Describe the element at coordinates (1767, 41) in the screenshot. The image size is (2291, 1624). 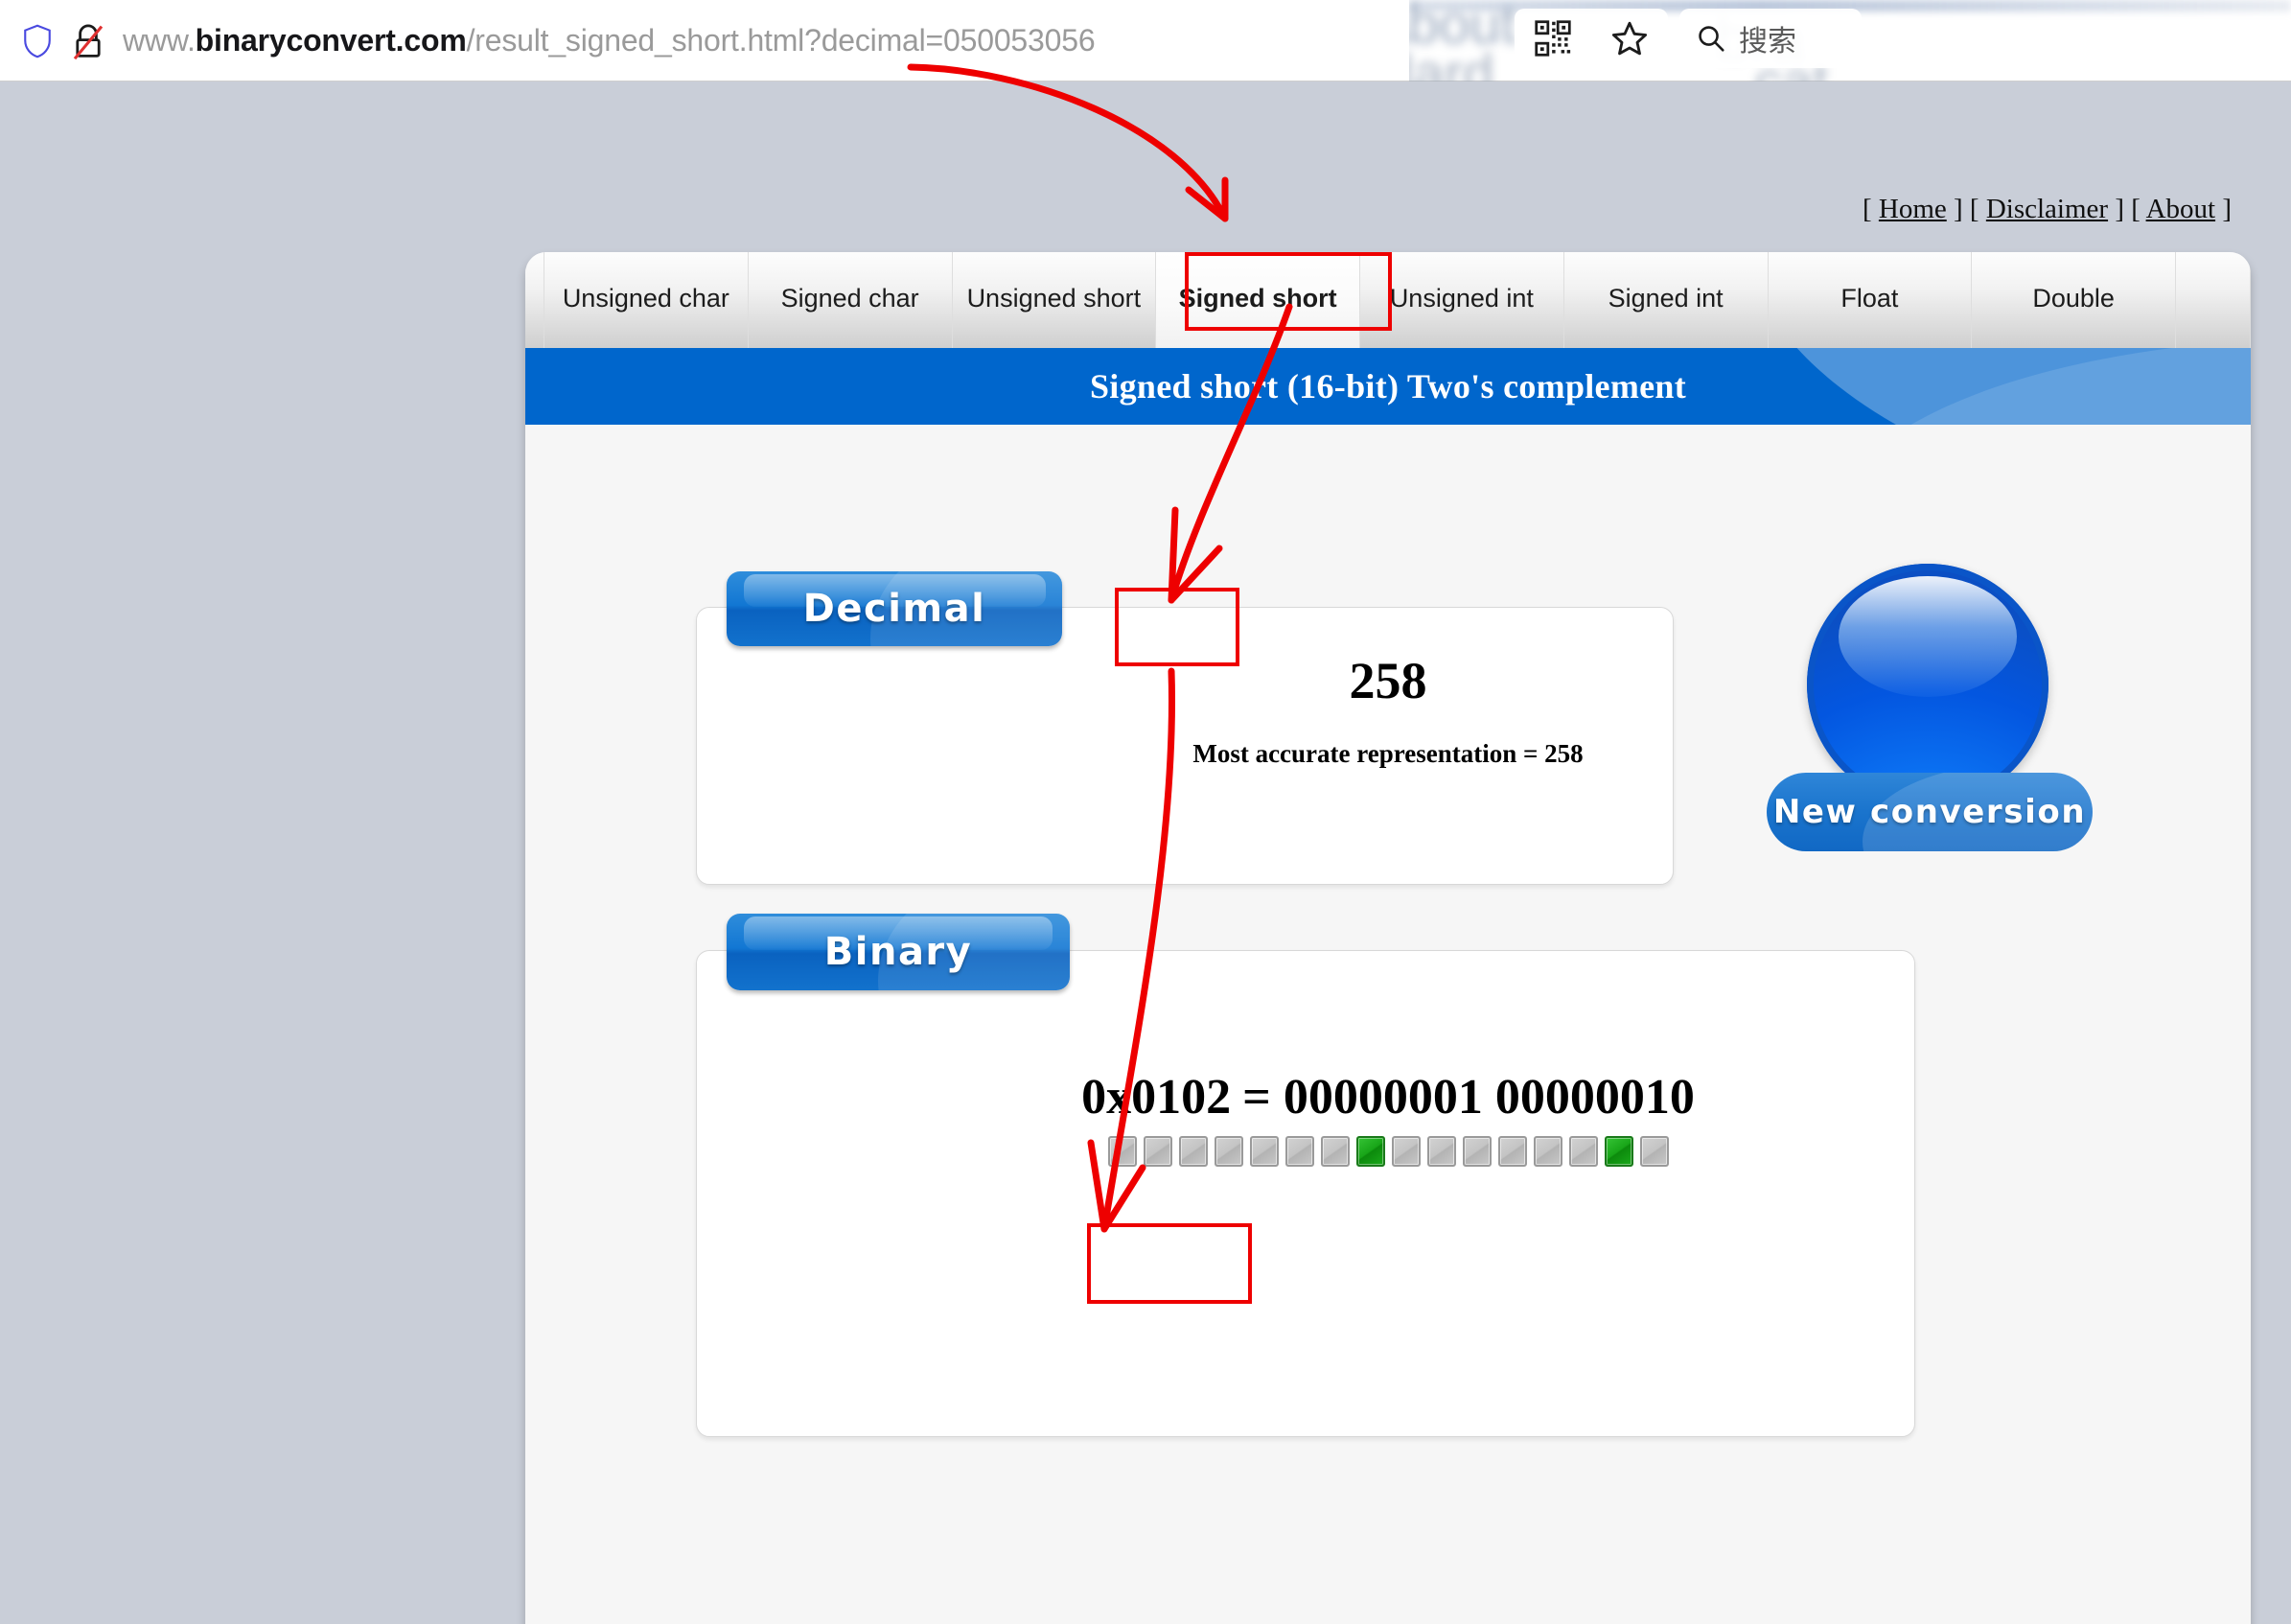
I see `search-placeholder: 搜索` at that location.